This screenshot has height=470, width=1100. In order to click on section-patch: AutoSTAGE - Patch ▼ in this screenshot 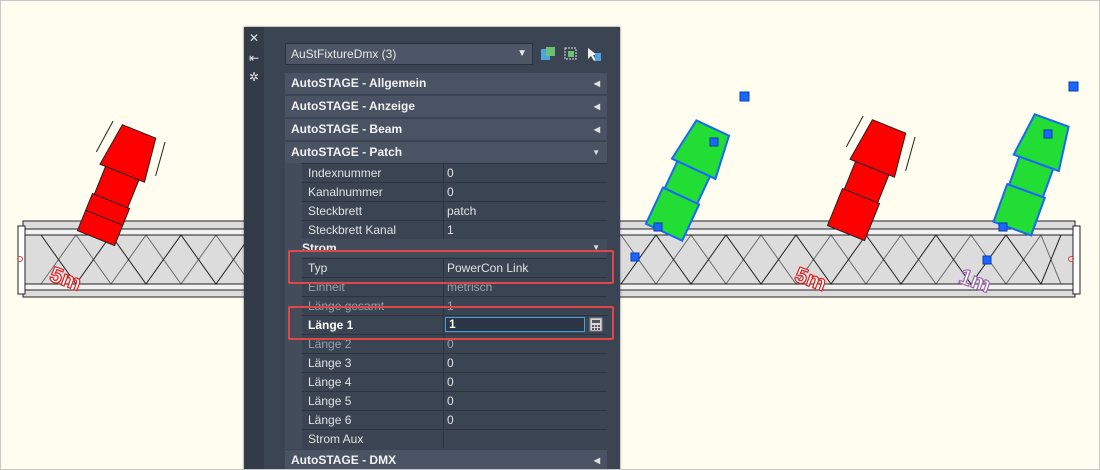, I will do `click(446, 152)`.